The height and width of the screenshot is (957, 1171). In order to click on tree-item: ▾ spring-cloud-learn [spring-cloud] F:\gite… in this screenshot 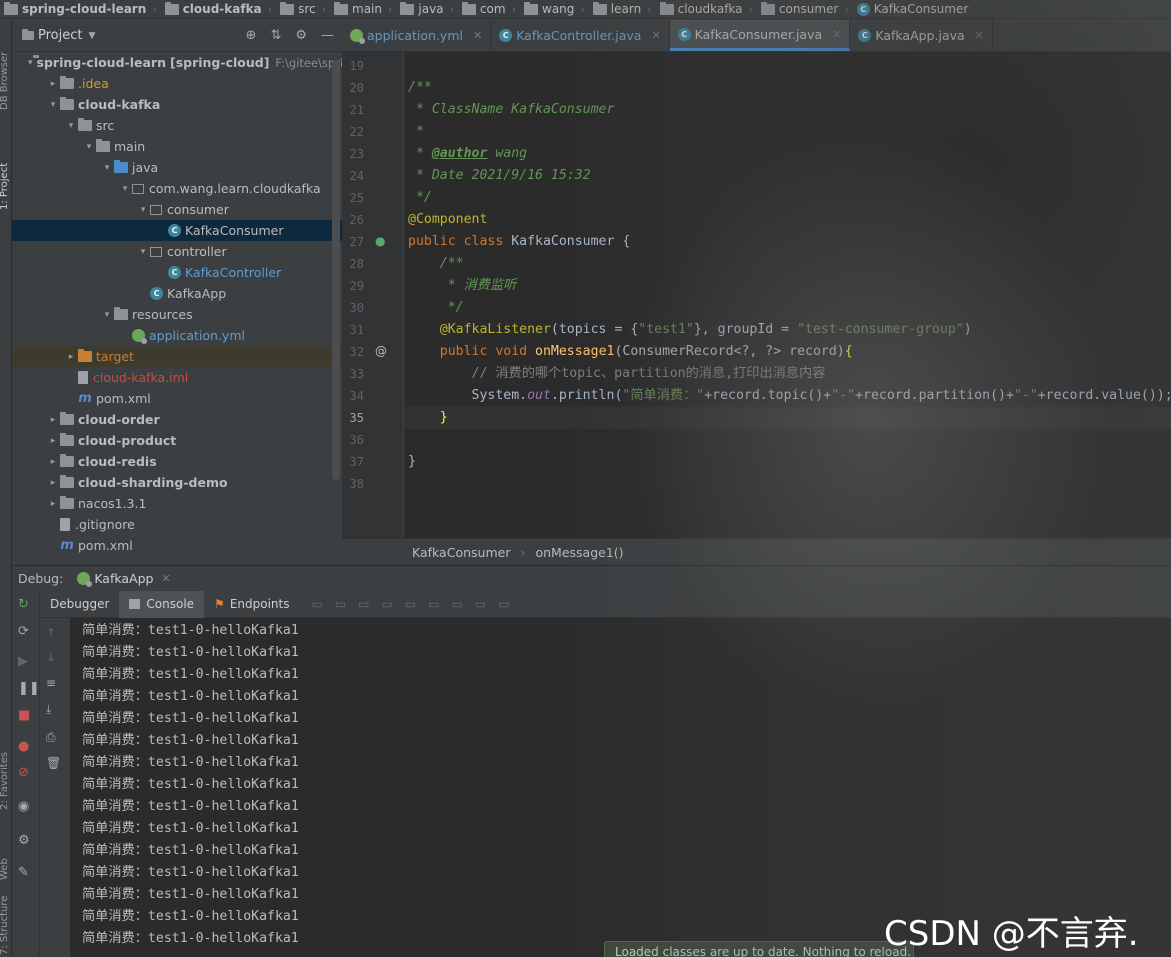, I will do `click(185, 62)`.